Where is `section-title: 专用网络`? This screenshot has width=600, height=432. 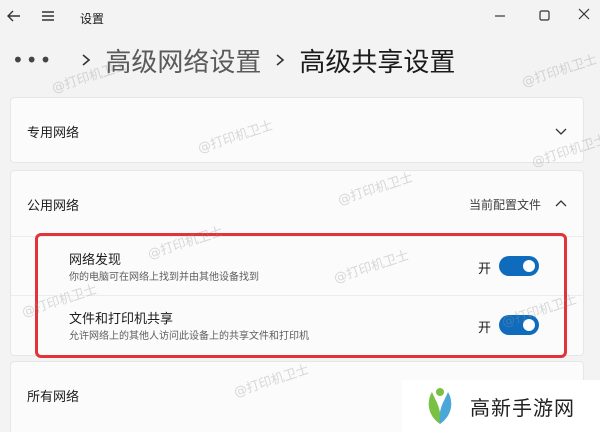
section-title: 专用网络 is located at coordinates (53, 133).